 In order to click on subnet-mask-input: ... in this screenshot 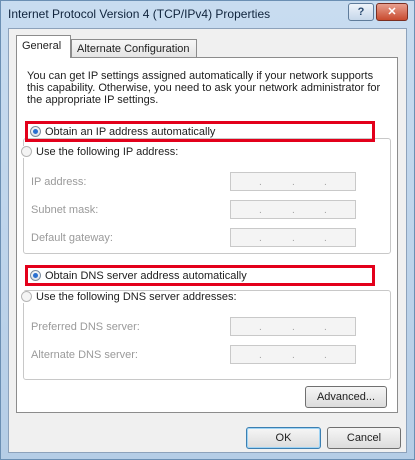, I will do `click(293, 209)`.